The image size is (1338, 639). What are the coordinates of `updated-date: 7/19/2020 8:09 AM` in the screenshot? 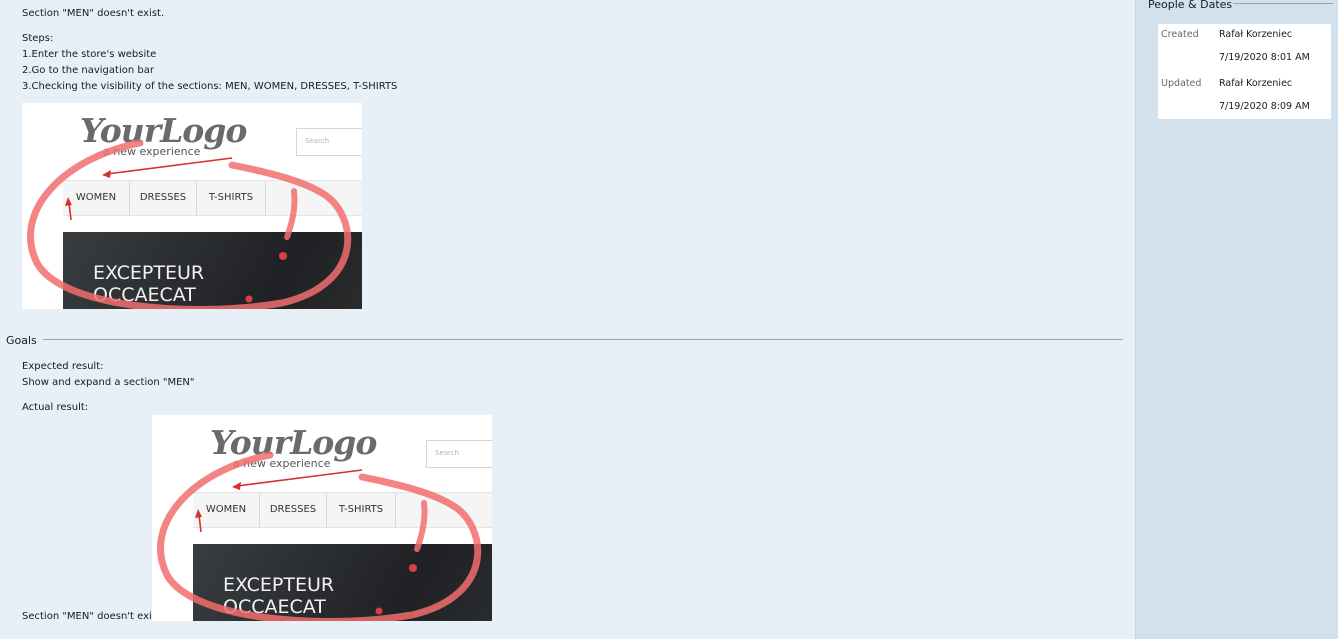 It's located at (1264, 106).